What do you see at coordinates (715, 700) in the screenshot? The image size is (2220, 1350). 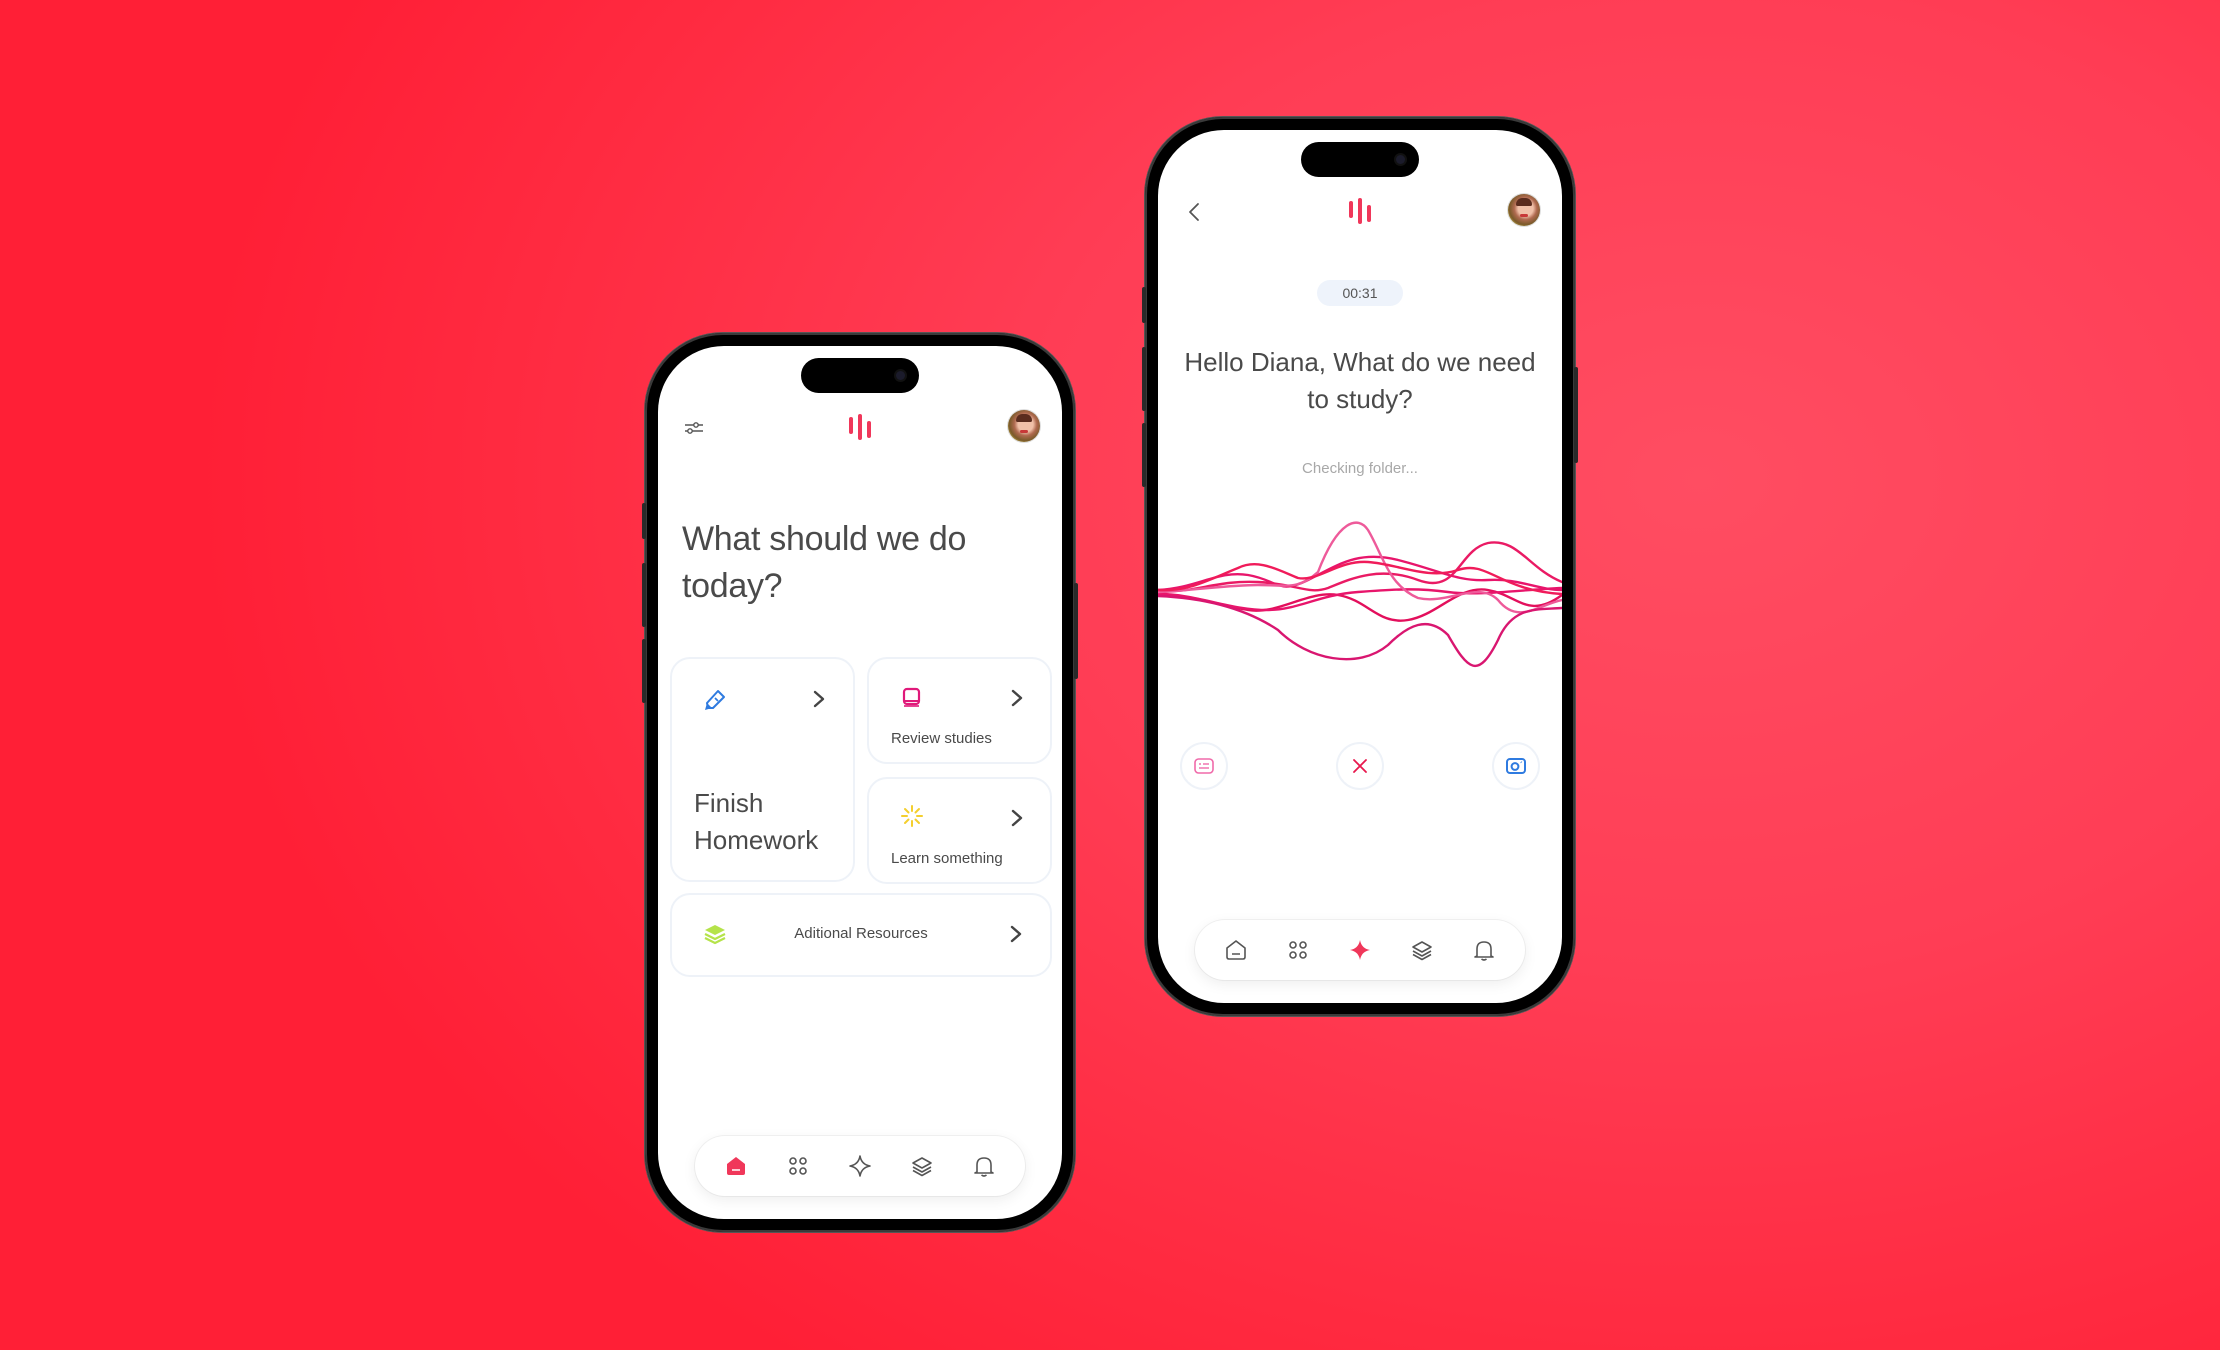 I see `pencil-icon` at bounding box center [715, 700].